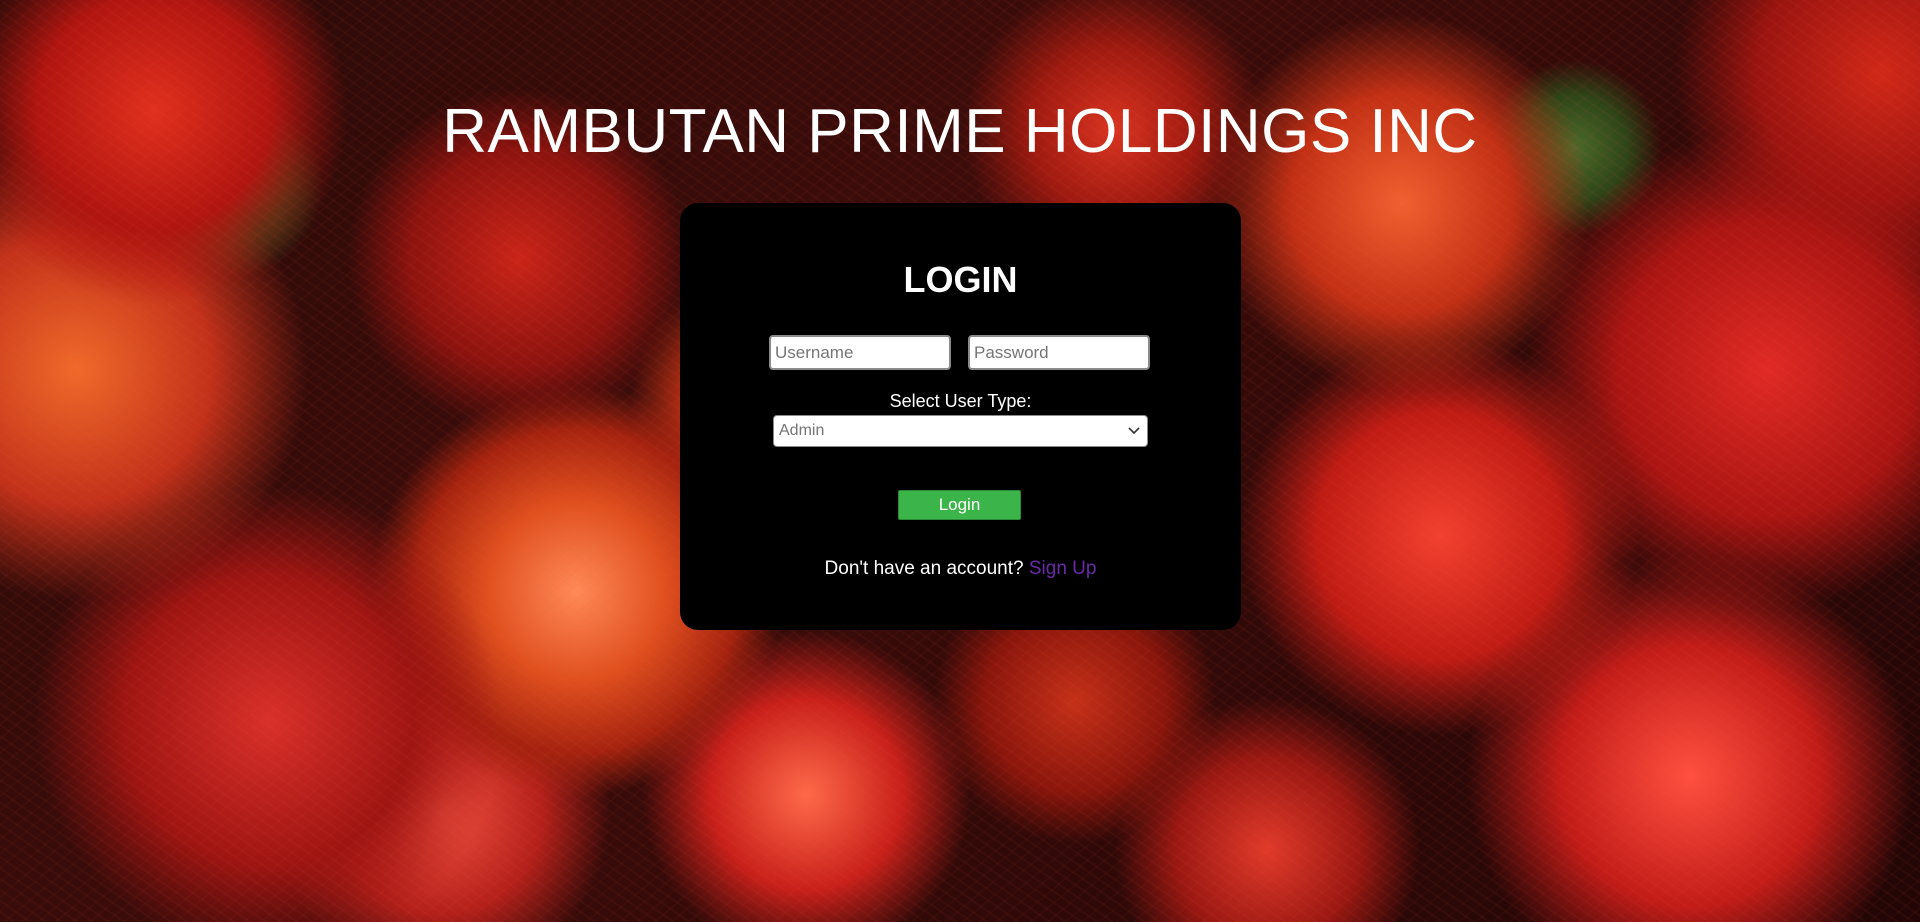  I want to click on username-input, so click(860, 352).